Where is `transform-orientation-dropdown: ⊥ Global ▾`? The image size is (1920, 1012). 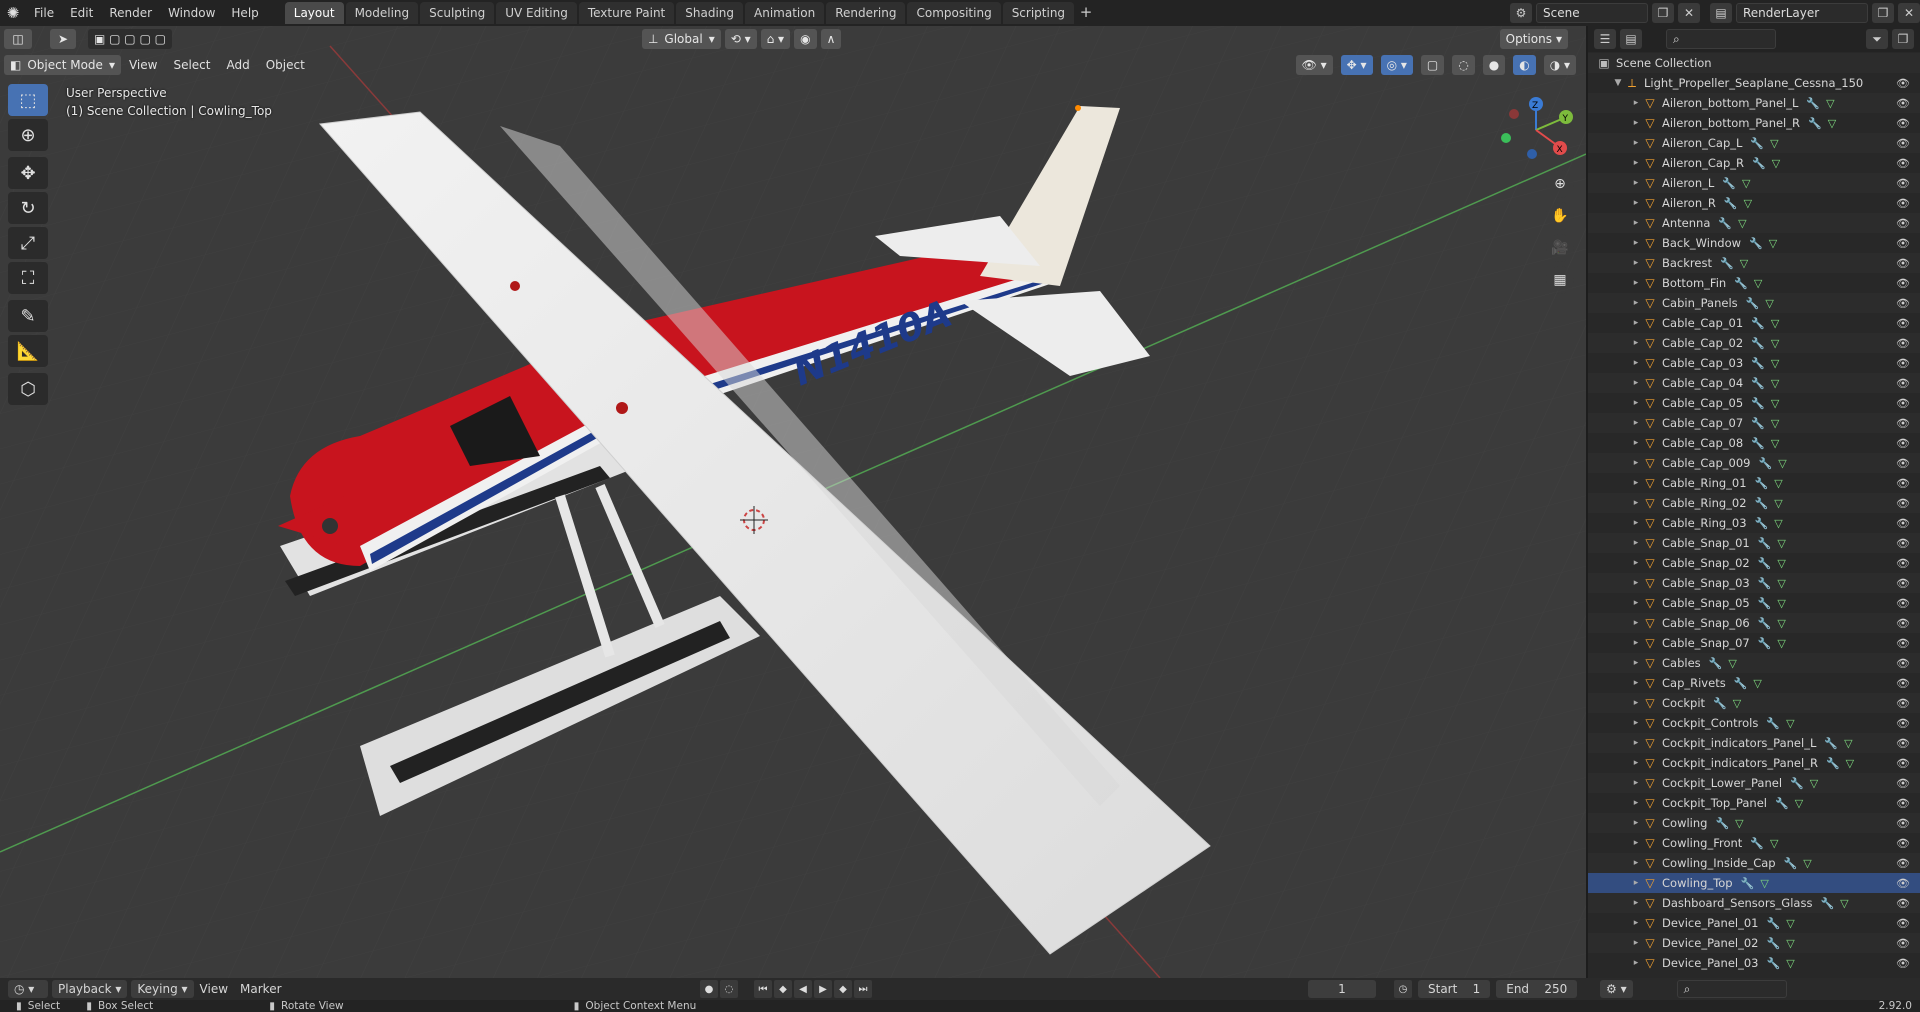
transform-orientation-dropdown: ⊥ Global ▾ is located at coordinates (681, 39).